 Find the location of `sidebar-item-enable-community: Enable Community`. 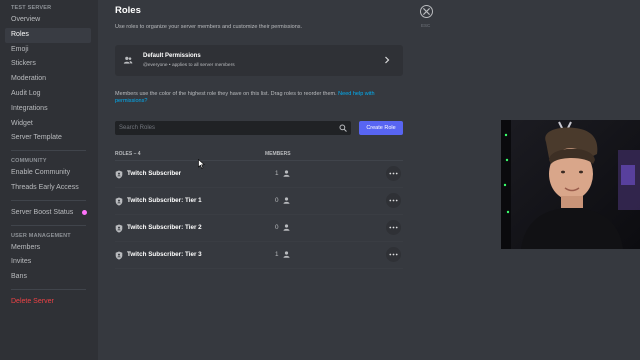

sidebar-item-enable-community: Enable Community is located at coordinates (48, 173).